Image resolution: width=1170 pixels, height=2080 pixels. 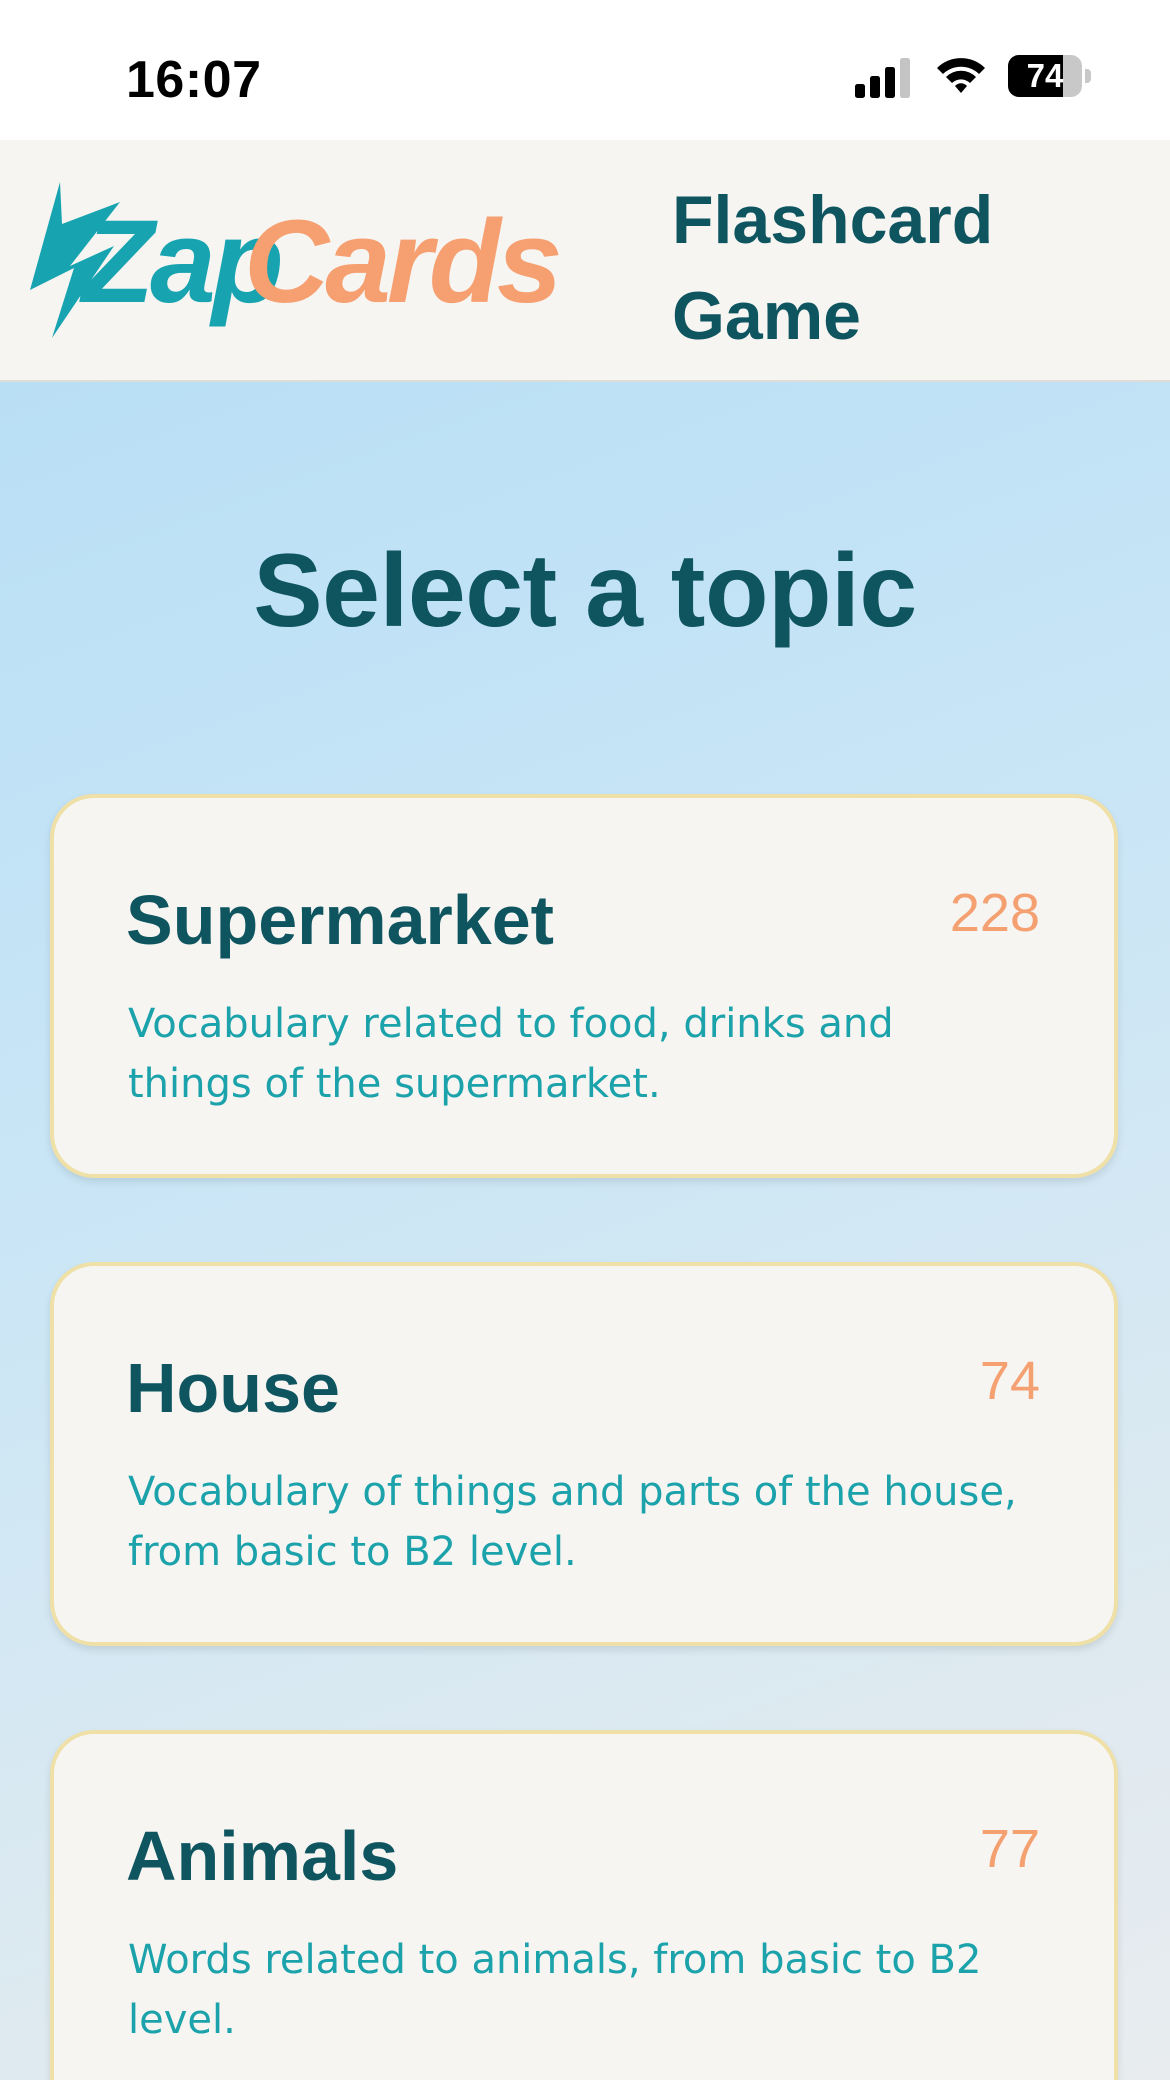 I want to click on battery-body: 74, so click(x=1045, y=76).